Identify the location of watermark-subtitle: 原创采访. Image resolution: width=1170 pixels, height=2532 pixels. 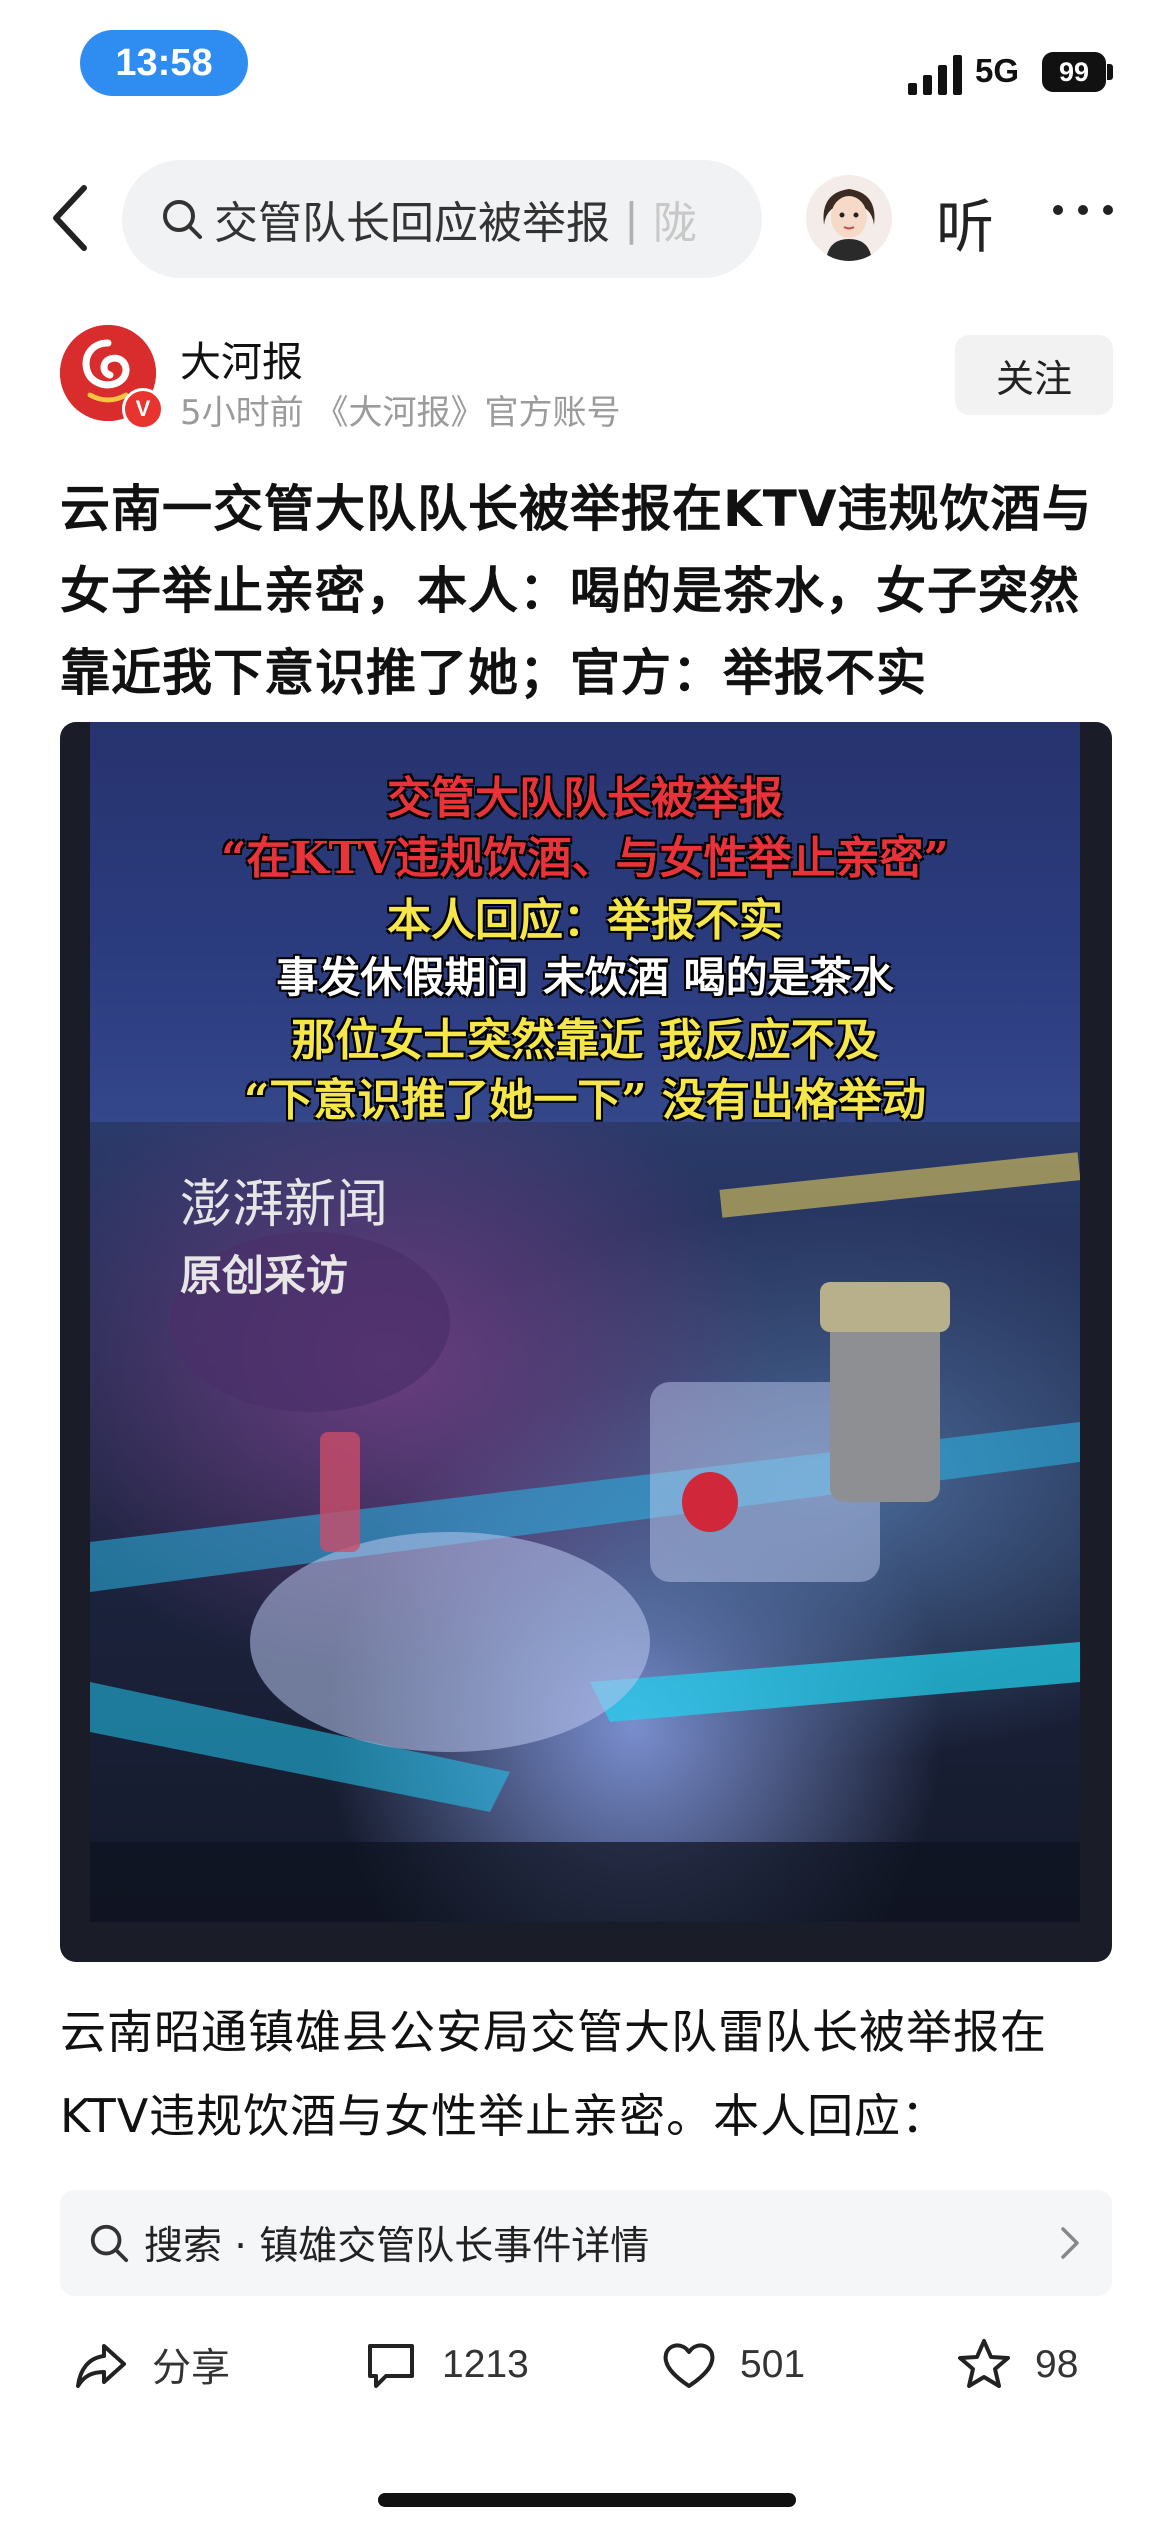
(264, 1275).